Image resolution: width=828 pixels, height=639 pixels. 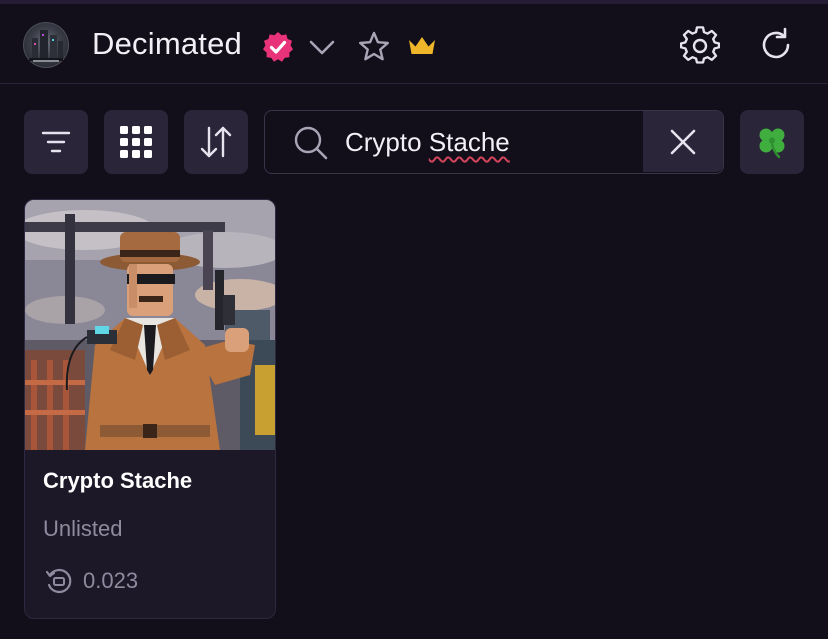 What do you see at coordinates (422, 45) in the screenshot?
I see `crown-icon` at bounding box center [422, 45].